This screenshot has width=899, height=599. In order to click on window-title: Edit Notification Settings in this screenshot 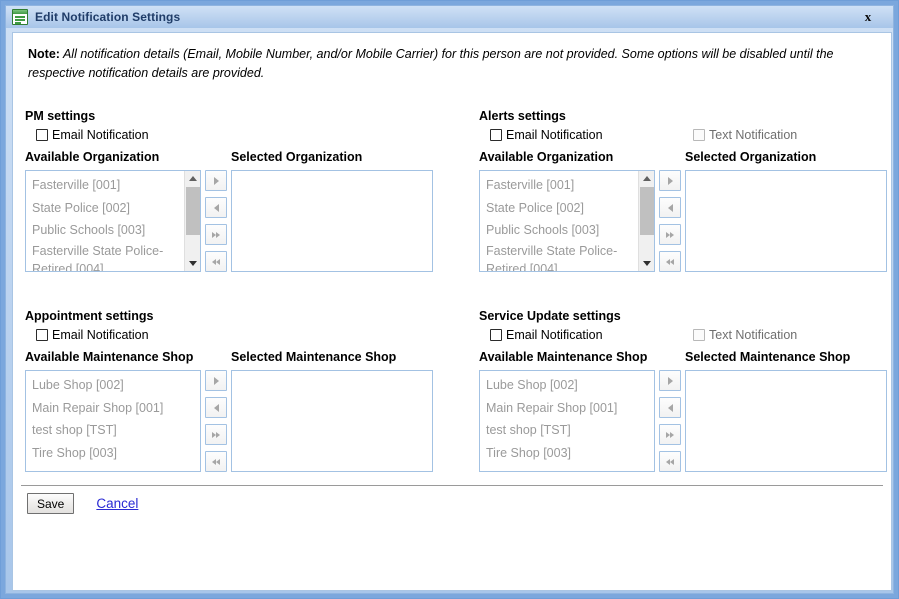, I will do `click(108, 17)`.